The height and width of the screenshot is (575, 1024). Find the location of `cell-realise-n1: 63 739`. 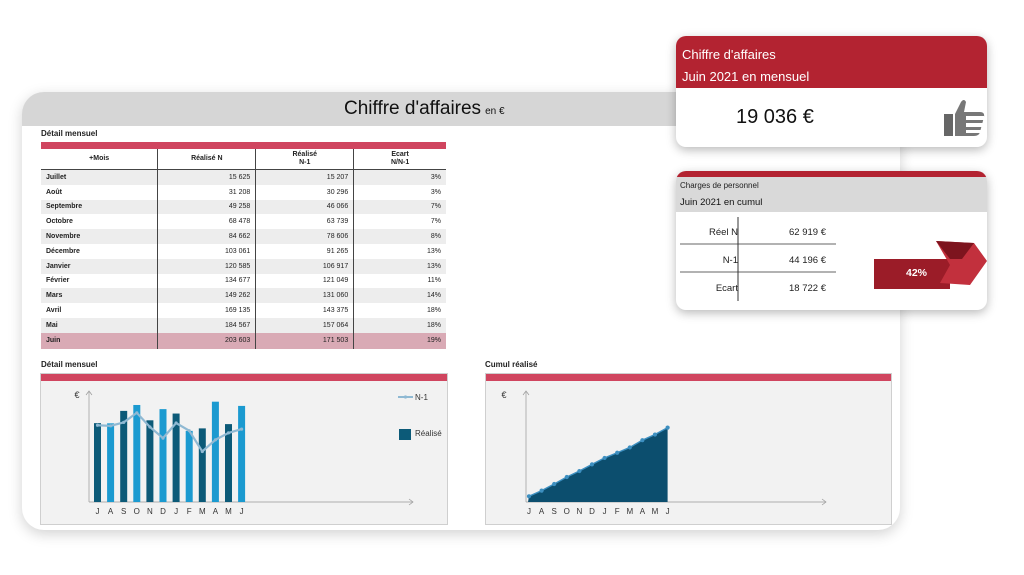

cell-realise-n1: 63 739 is located at coordinates (304, 222).